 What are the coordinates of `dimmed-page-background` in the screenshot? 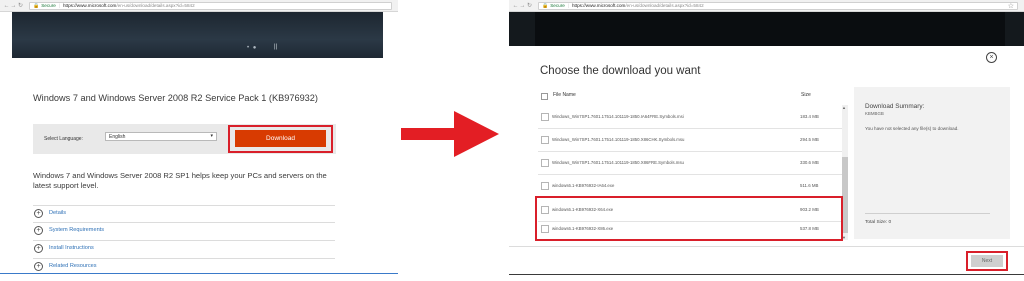 It's located at (766, 29).